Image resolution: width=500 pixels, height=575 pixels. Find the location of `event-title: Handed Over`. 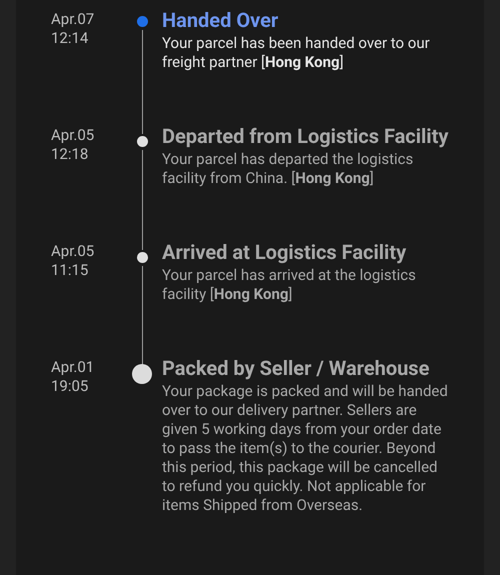

event-title: Handed Over is located at coordinates (221, 20).